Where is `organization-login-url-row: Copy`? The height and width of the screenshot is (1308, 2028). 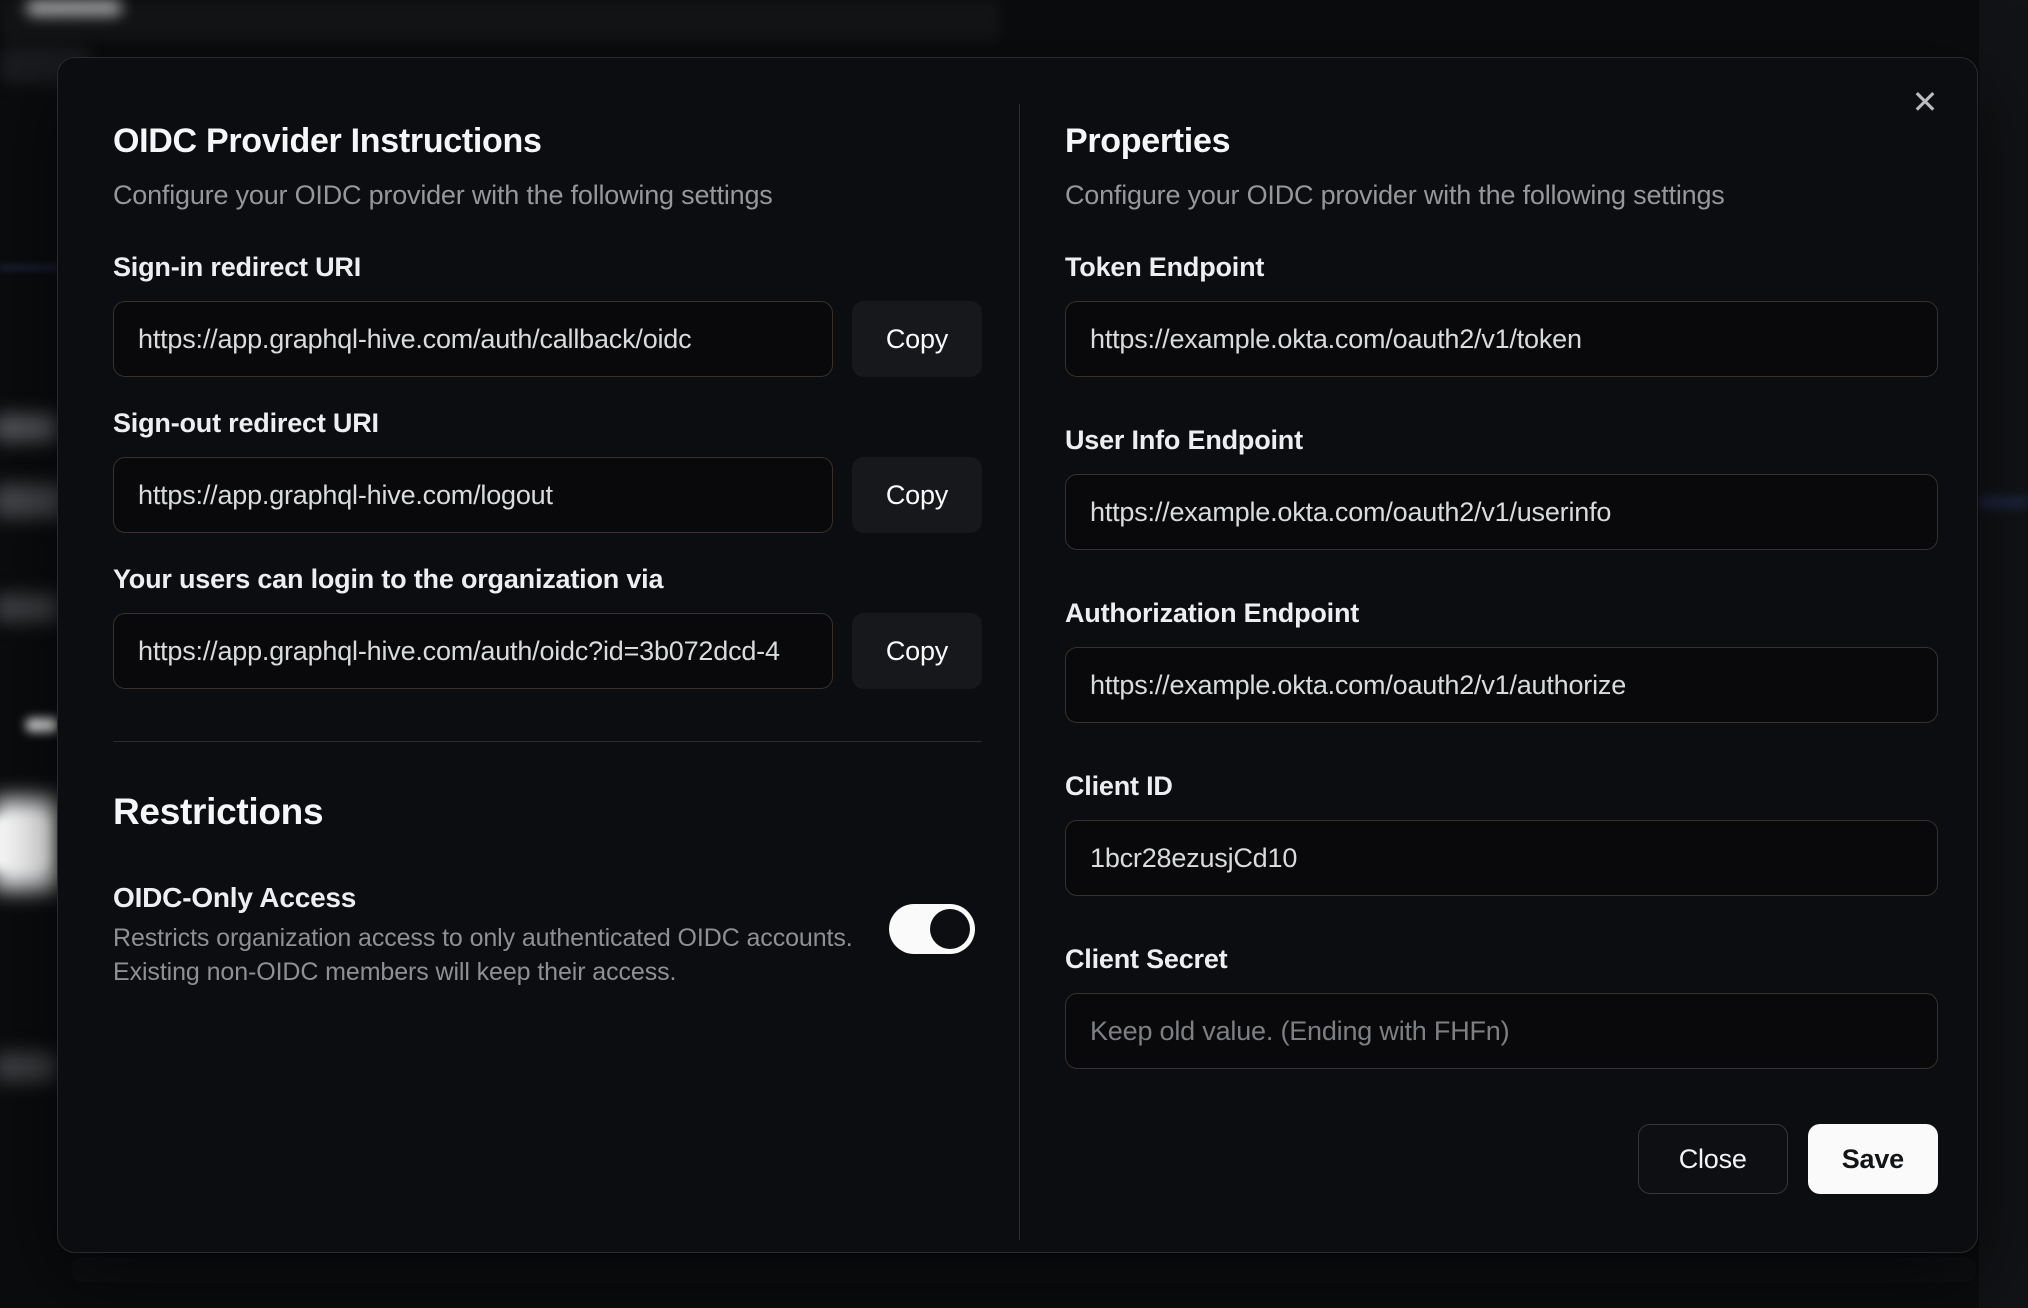
organization-login-url-row: Copy is located at coordinates (566, 651).